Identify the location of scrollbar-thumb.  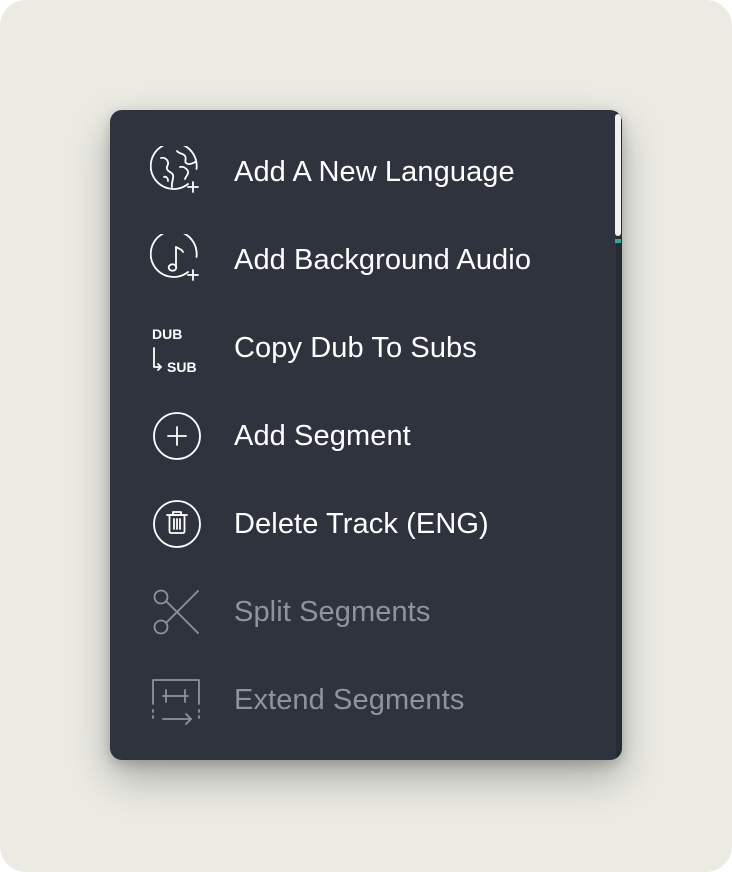
(618, 175).